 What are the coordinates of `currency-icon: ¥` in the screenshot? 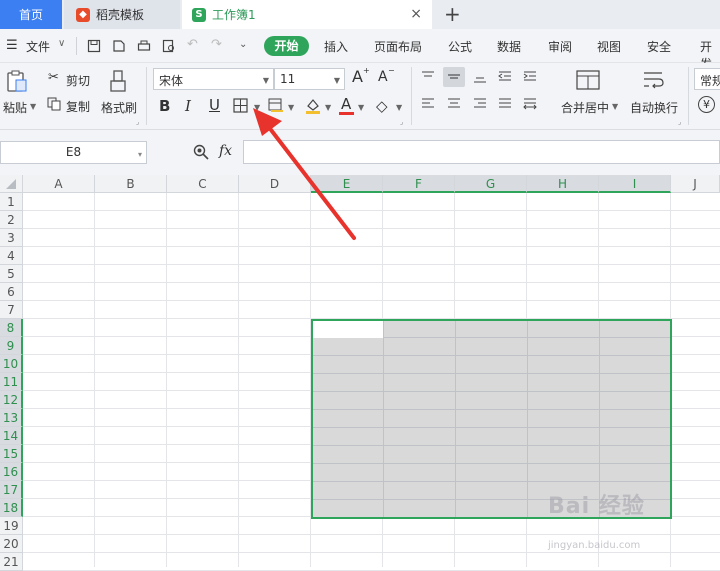 It's located at (706, 104).